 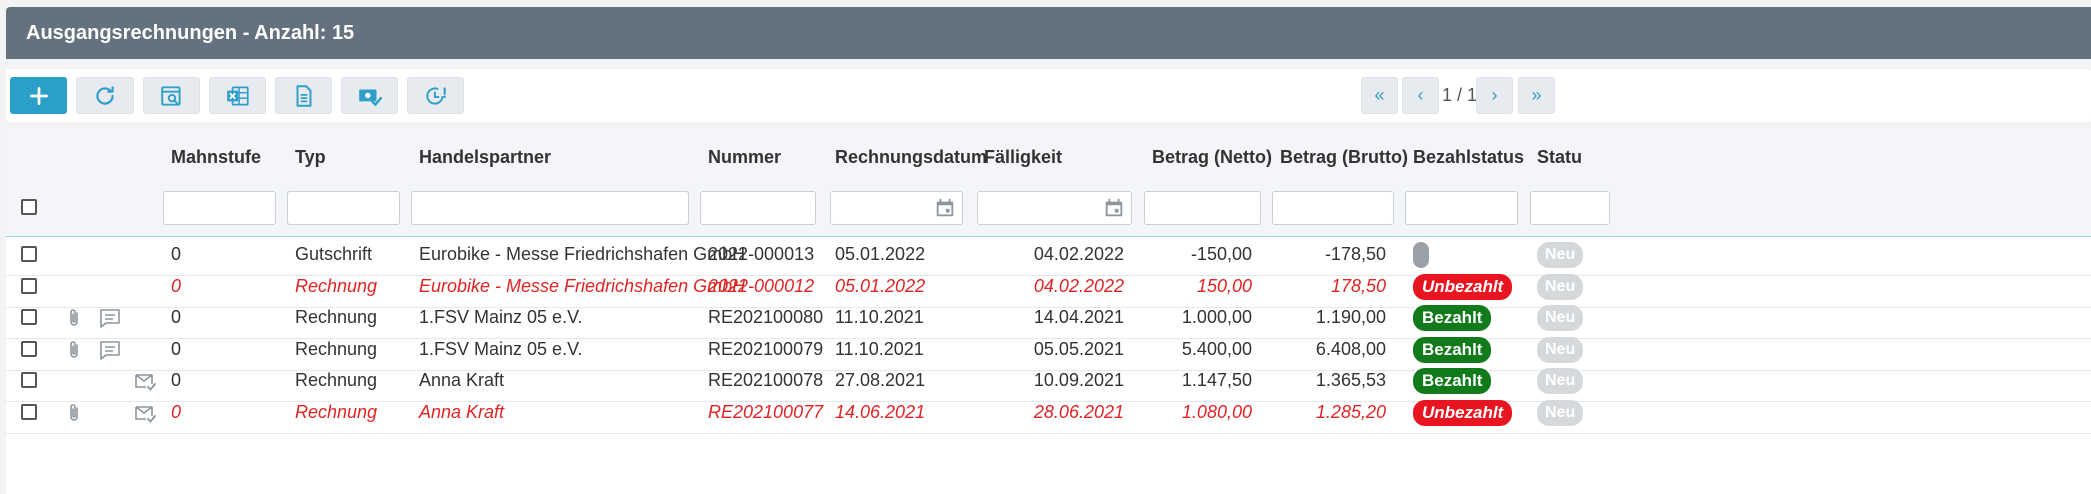 I want to click on refresh-icon, so click(x=105, y=95).